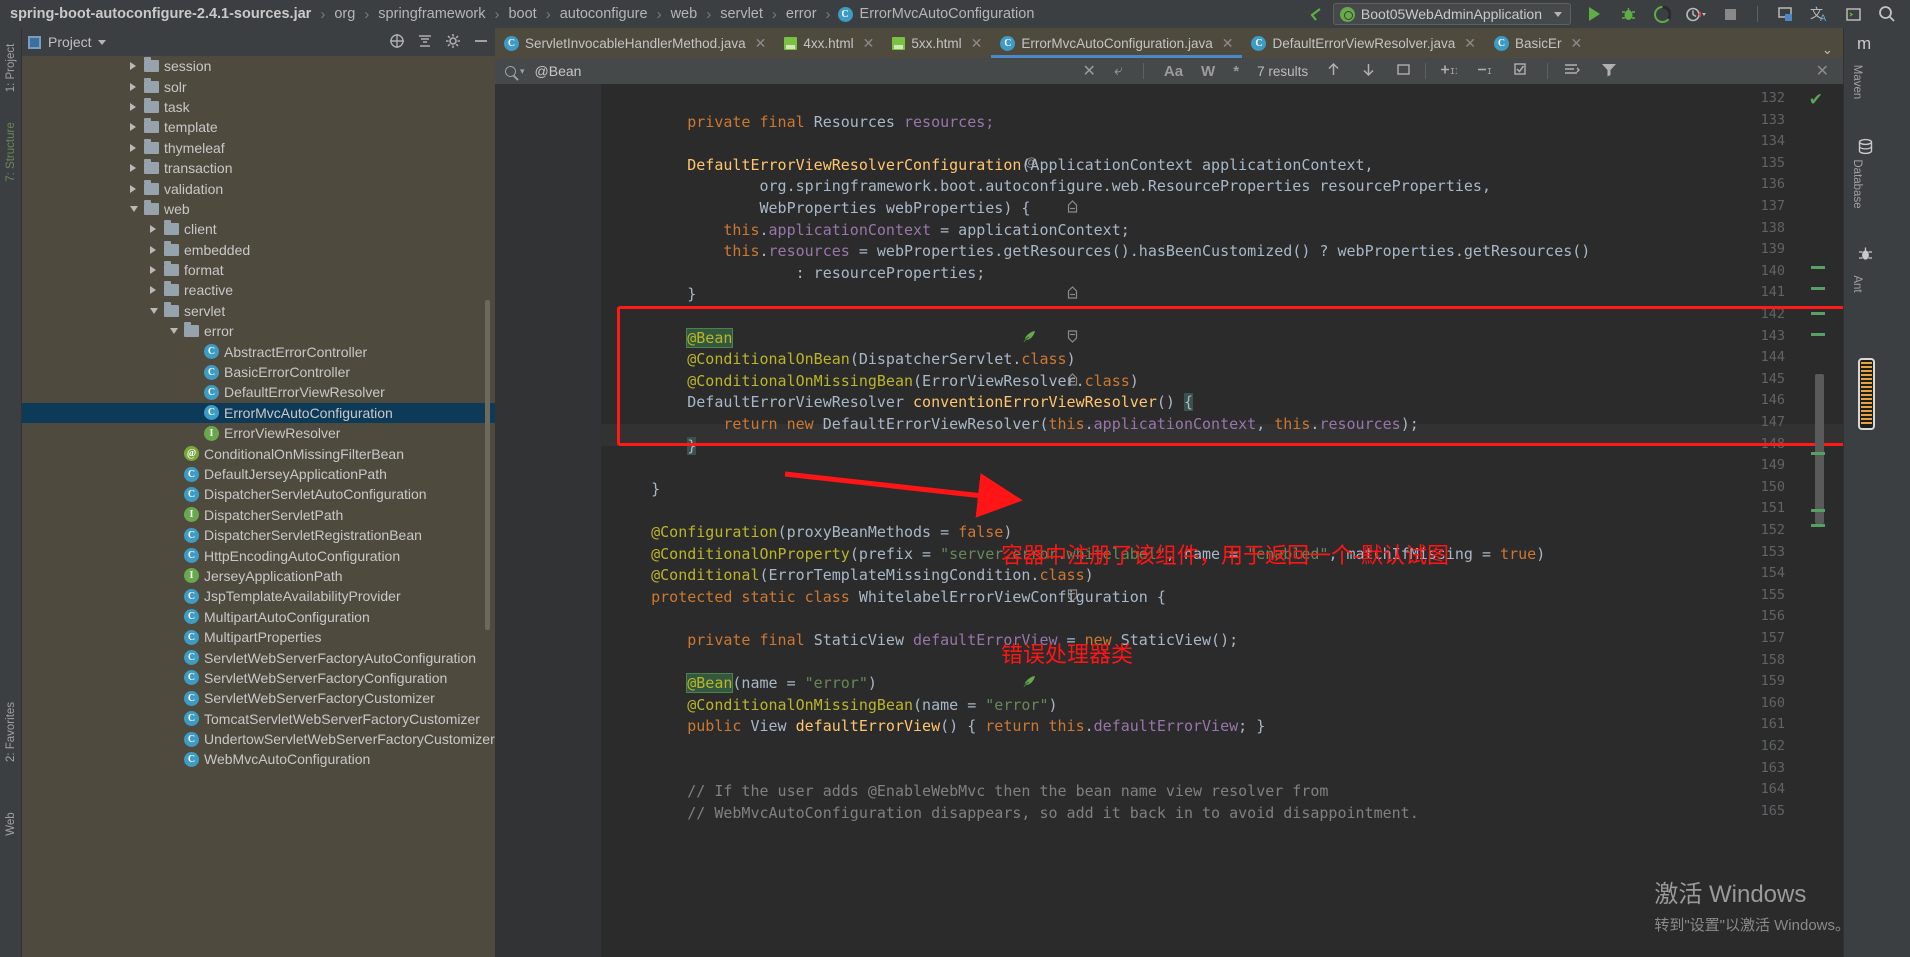  What do you see at coordinates (1785, 14) in the screenshot?
I see `build-project-button` at bounding box center [1785, 14].